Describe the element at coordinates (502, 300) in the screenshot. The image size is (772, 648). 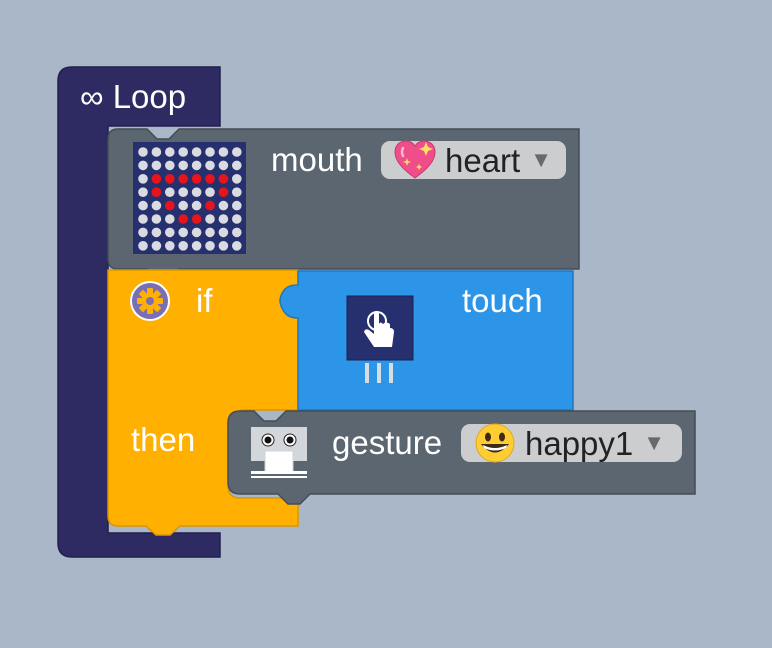
I see `touch-label: touch` at that location.